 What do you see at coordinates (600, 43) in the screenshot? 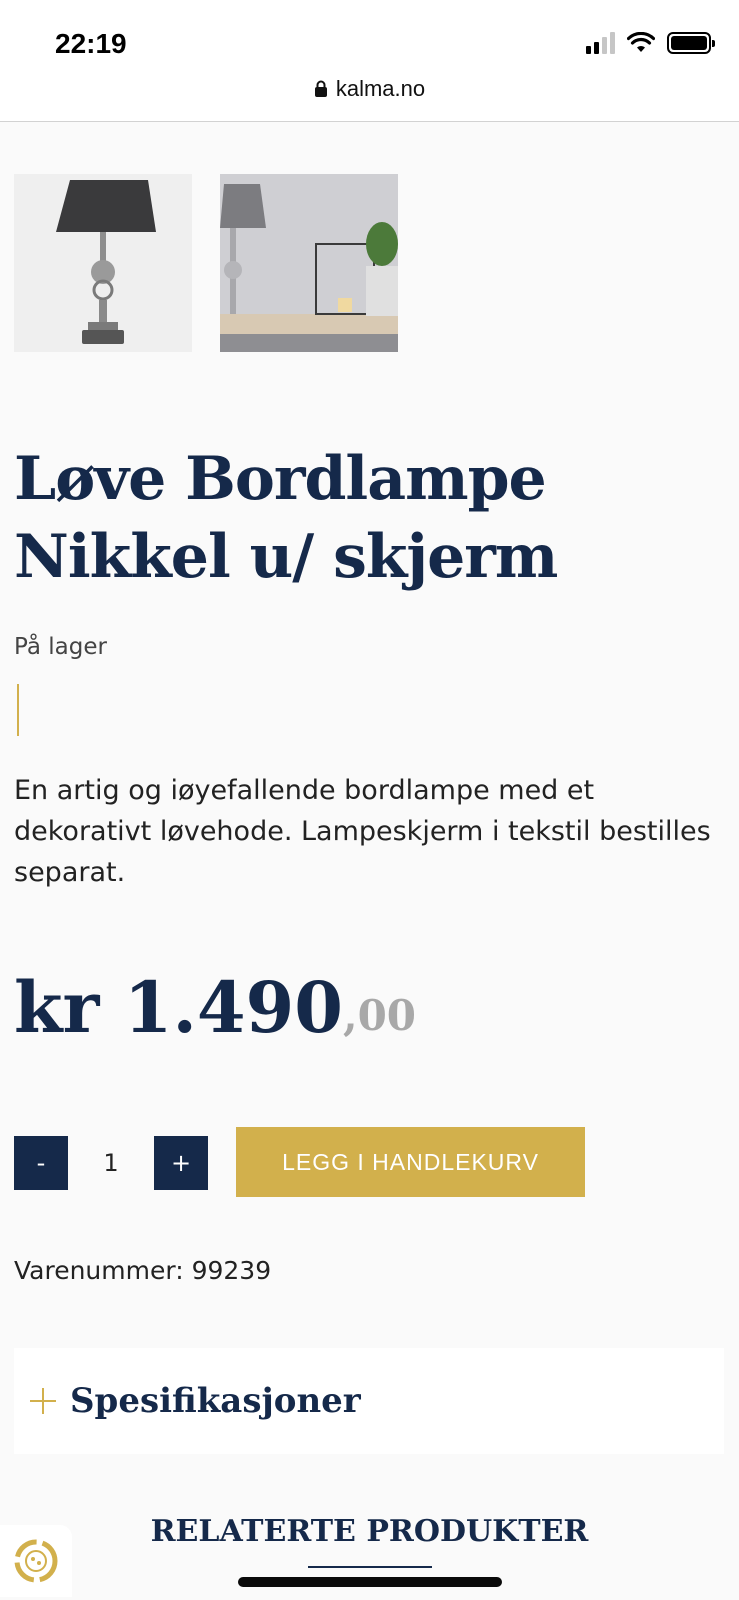
I see `signal-icon` at bounding box center [600, 43].